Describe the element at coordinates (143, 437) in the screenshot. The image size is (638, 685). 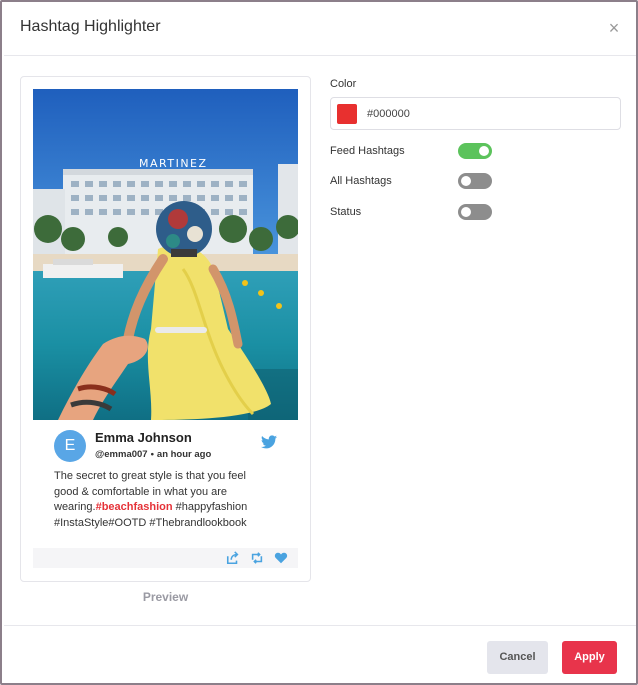
I see `author-name: Emma Johnson` at that location.